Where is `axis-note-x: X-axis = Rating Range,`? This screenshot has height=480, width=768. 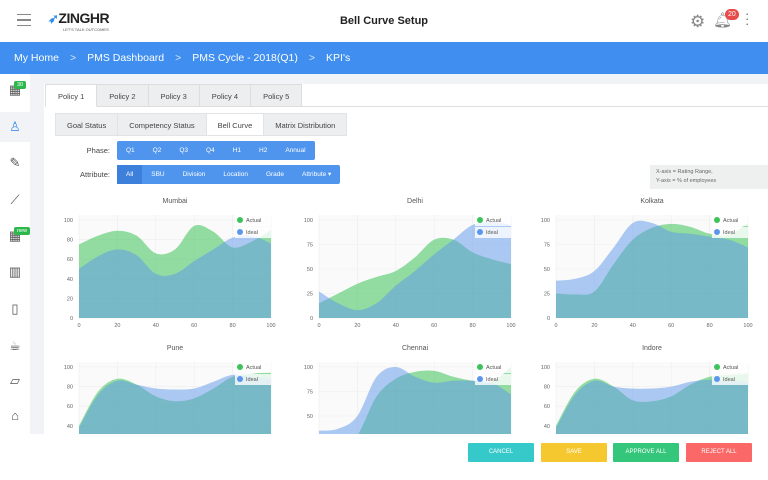 axis-note-x: X-axis = Rating Range, is located at coordinates (684, 172).